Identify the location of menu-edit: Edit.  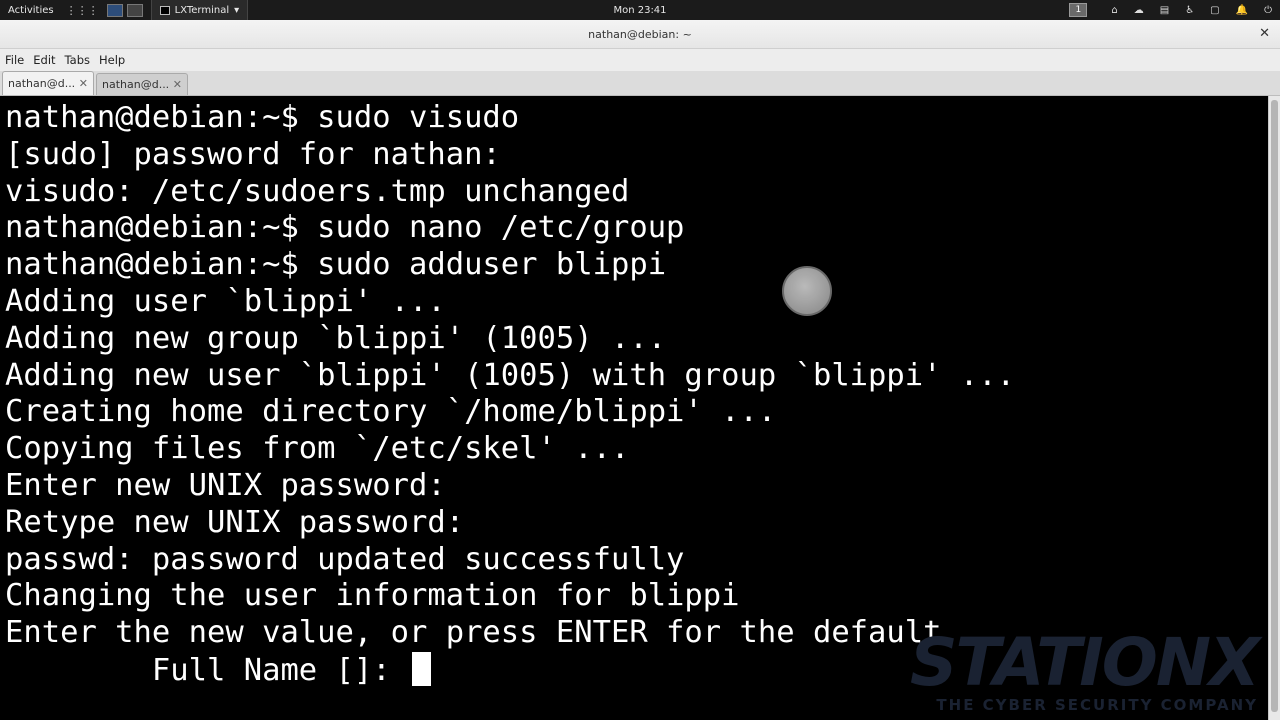
(44, 60).